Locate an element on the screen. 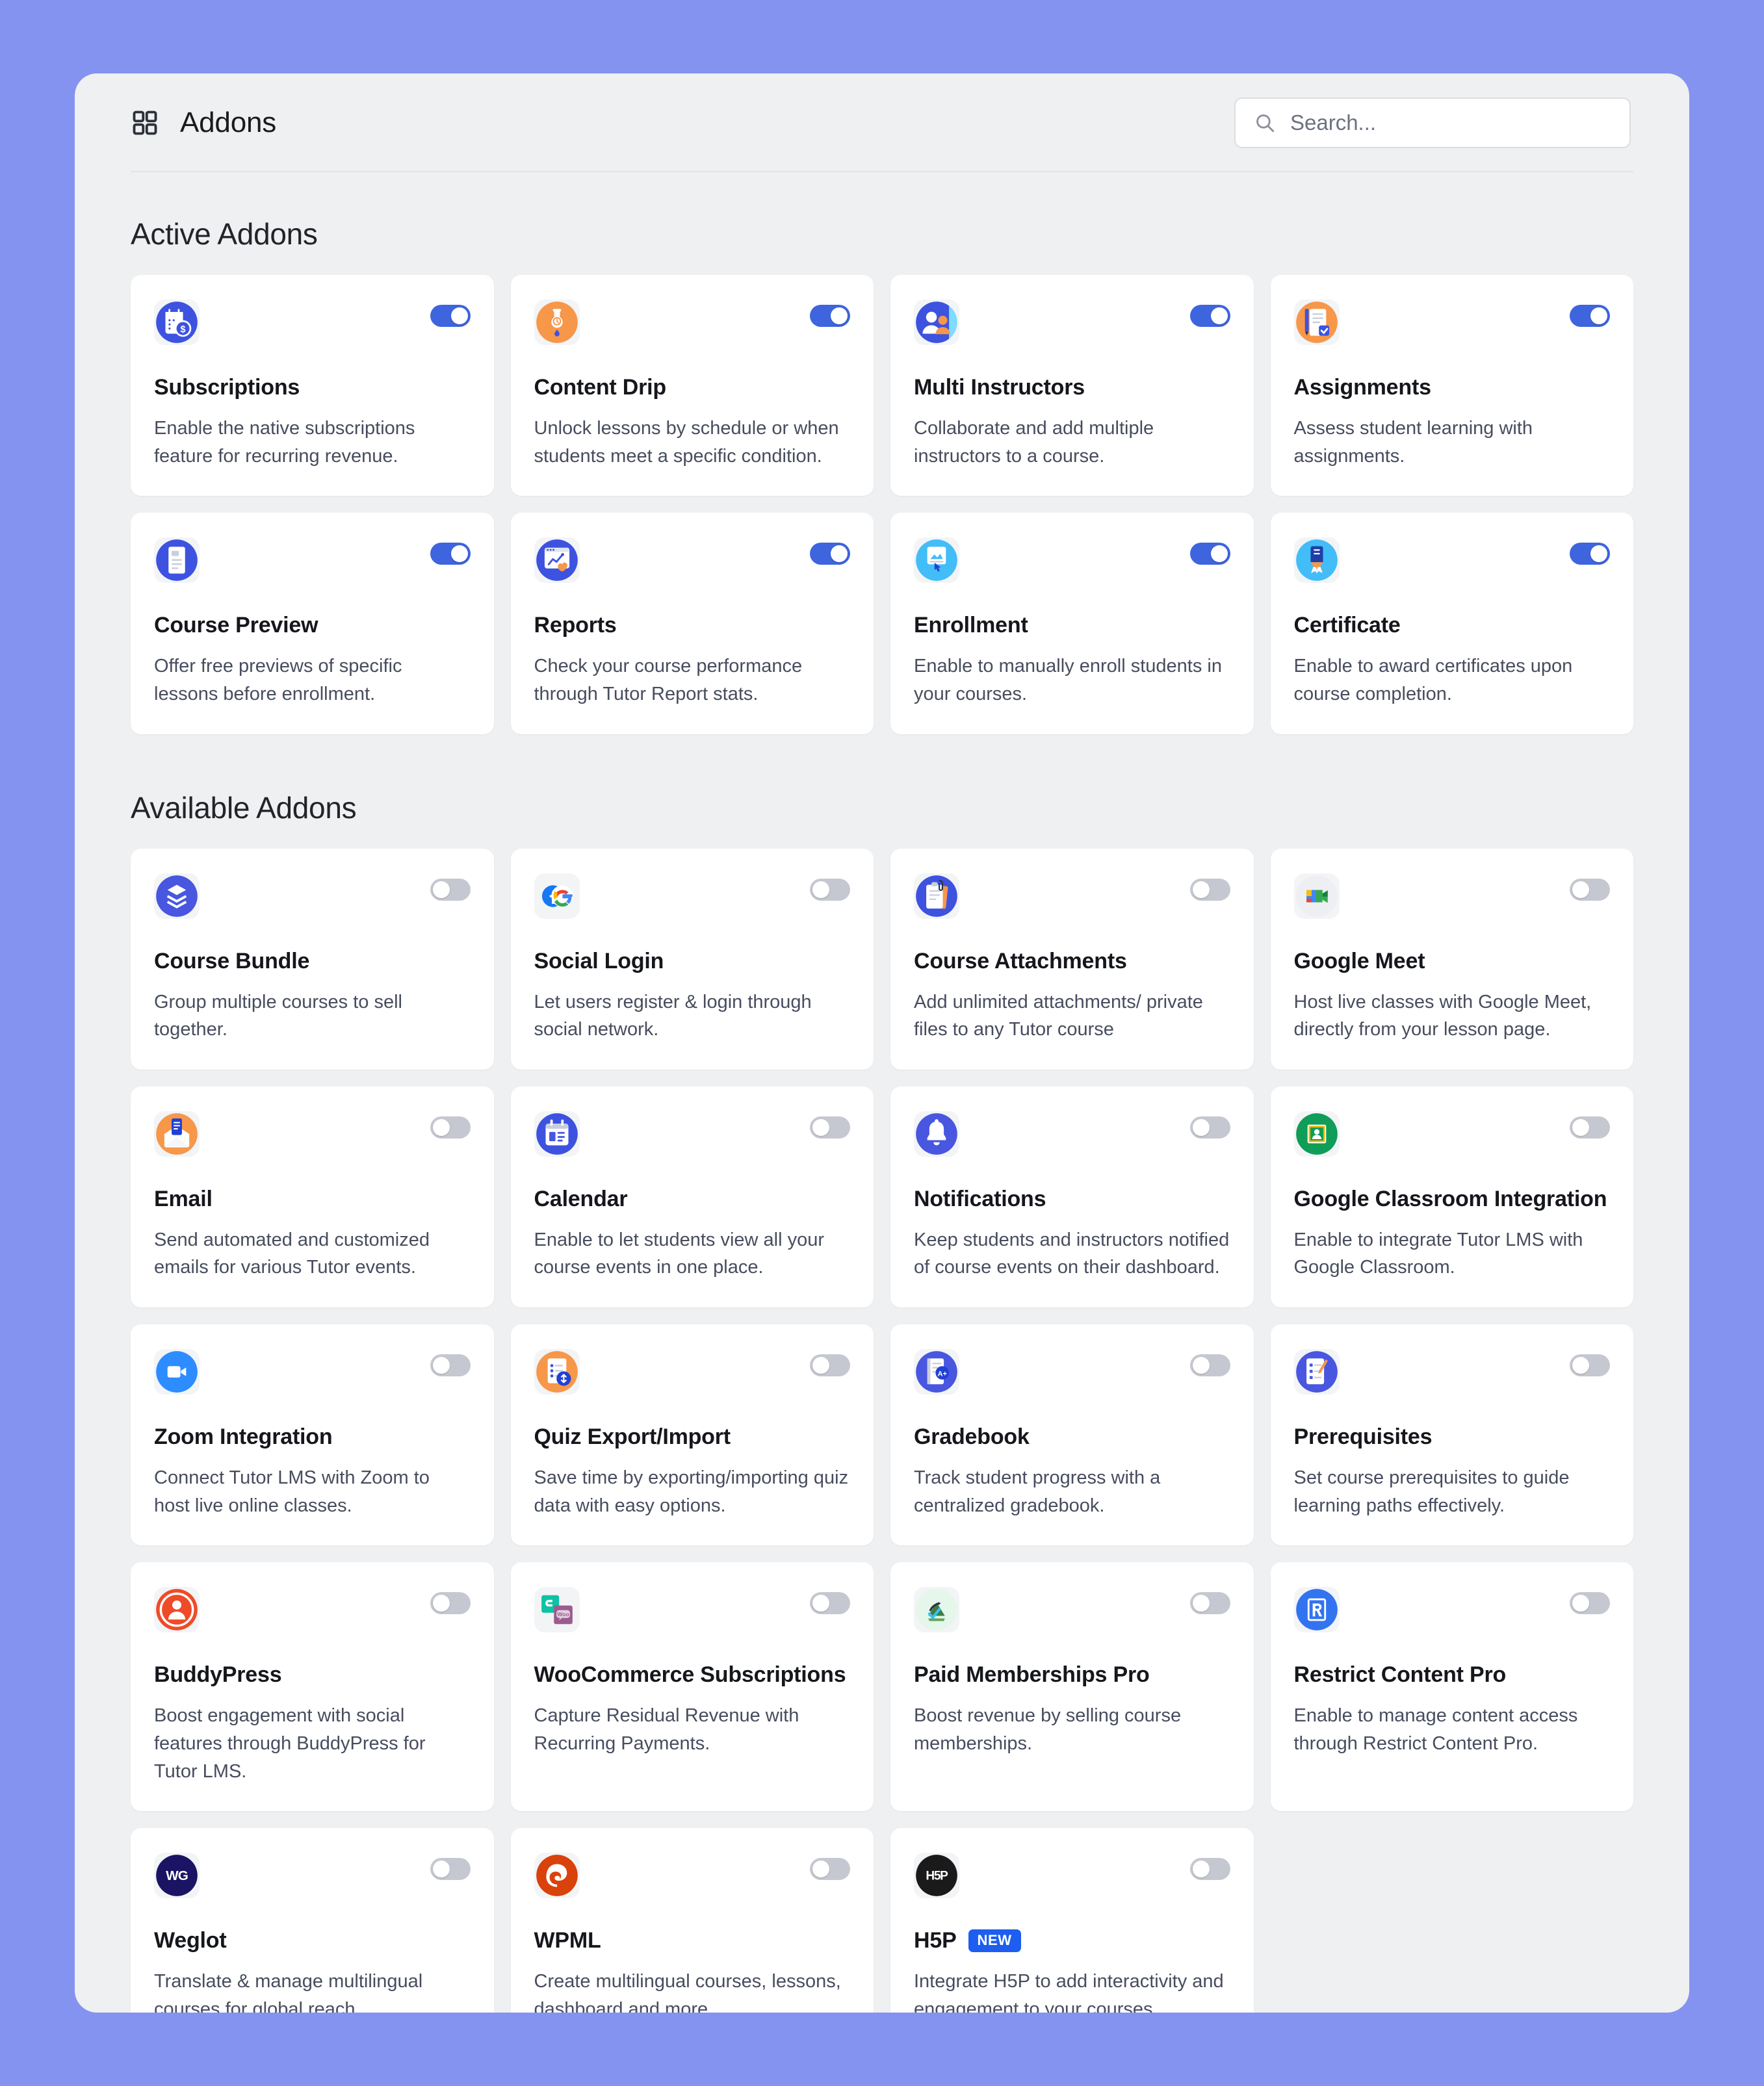 This screenshot has width=1764, height=2086. gradebook-icon: A+ is located at coordinates (936, 1372).